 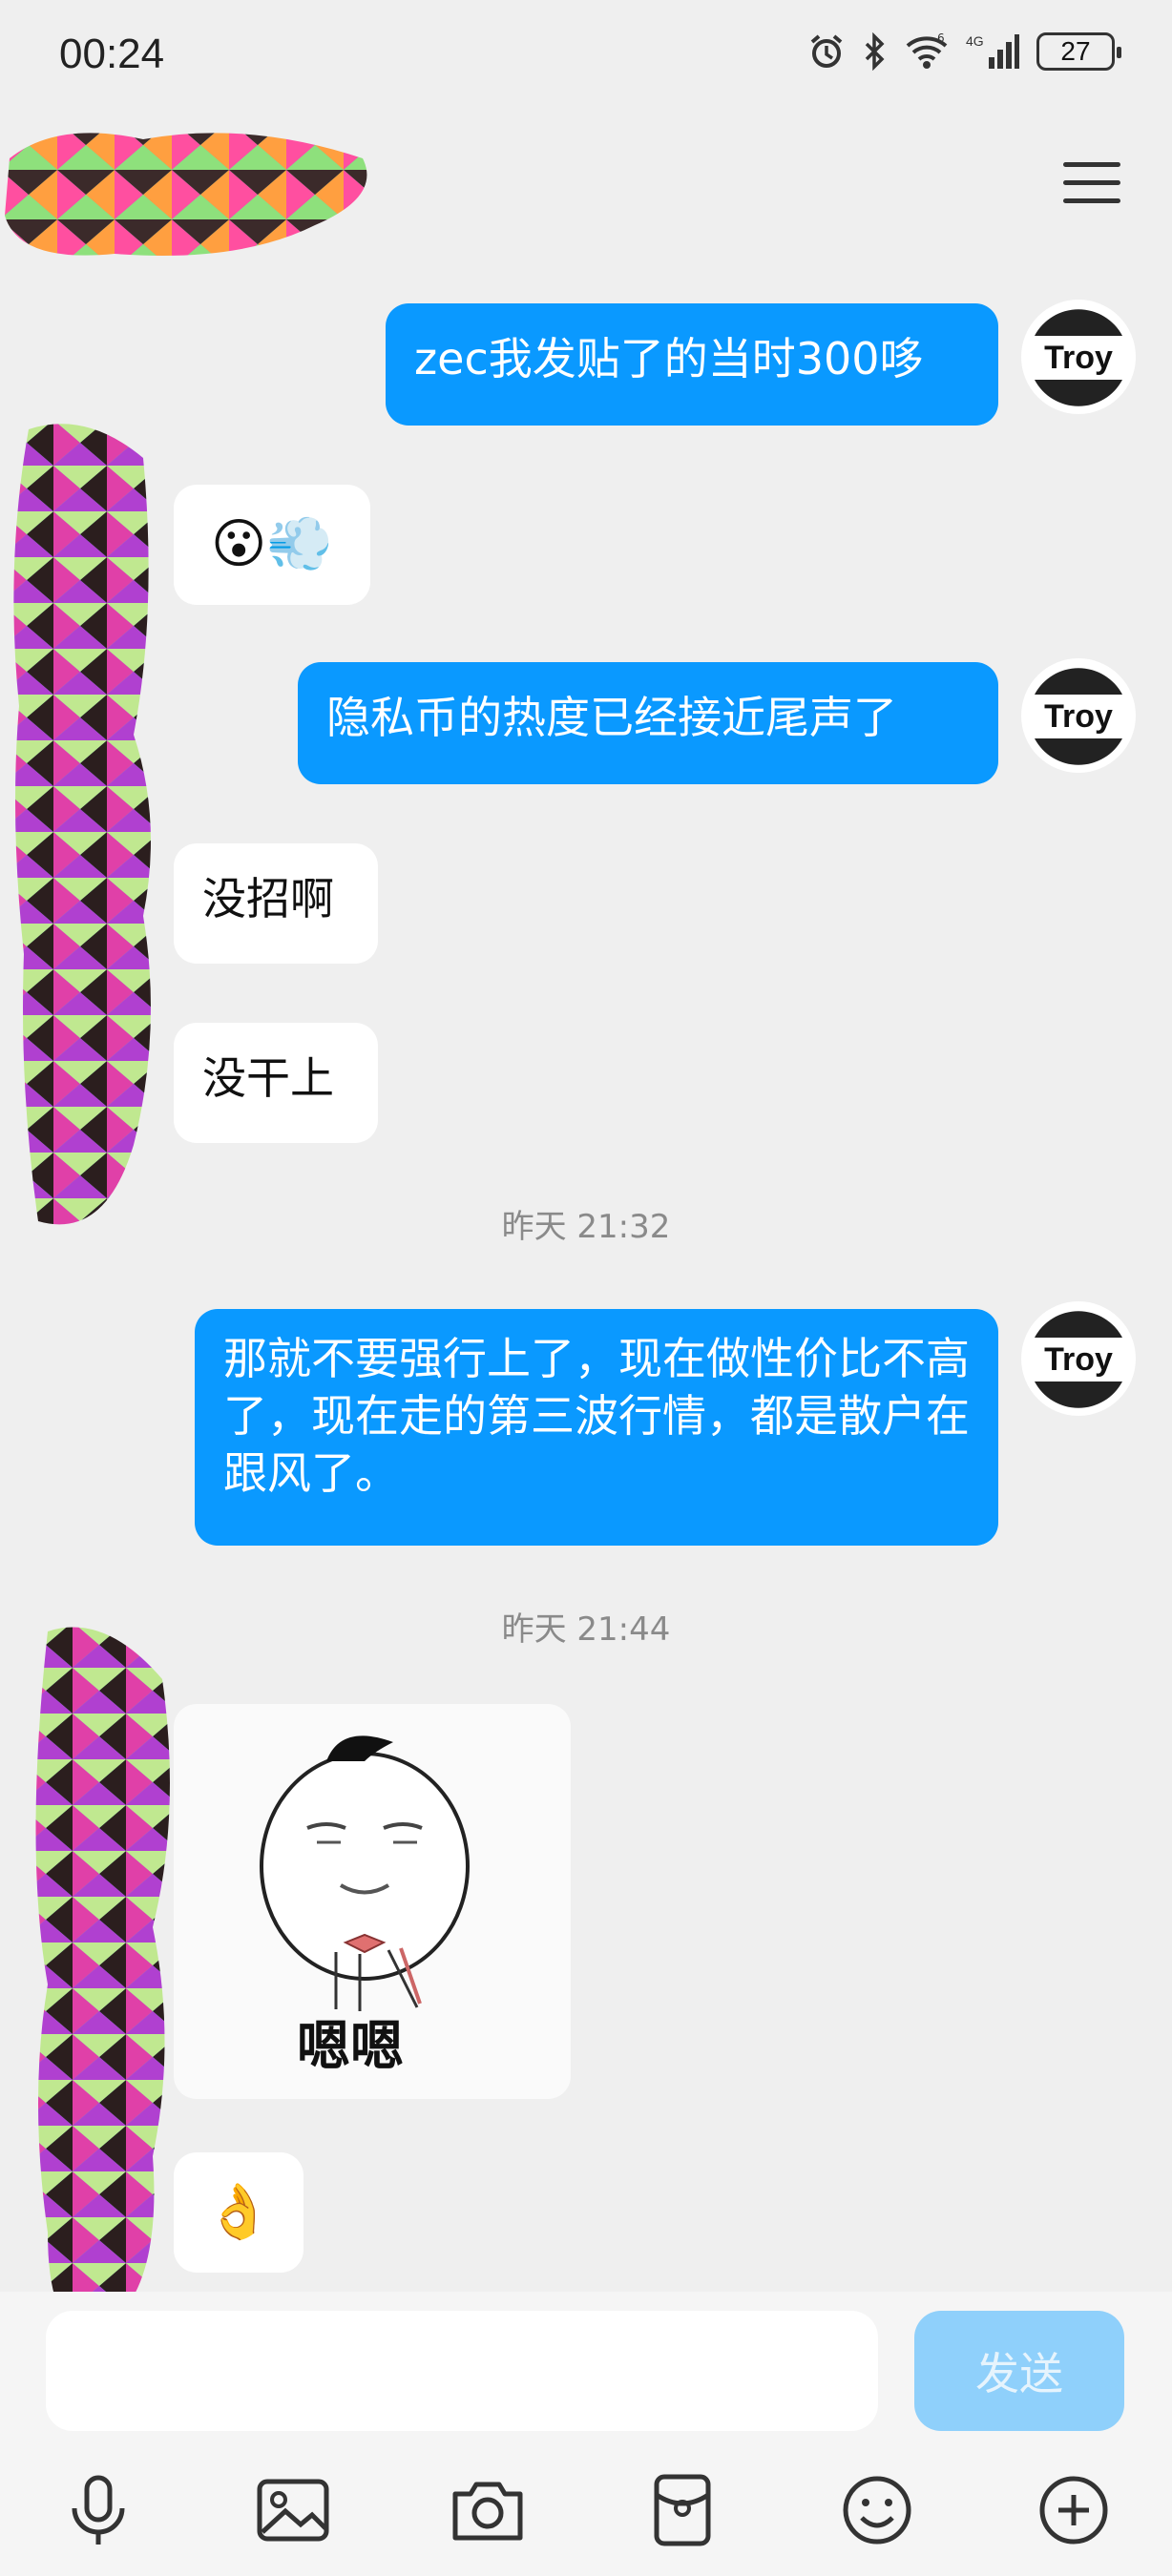 I want to click on message-text: 👌, so click(x=239, y=2212).